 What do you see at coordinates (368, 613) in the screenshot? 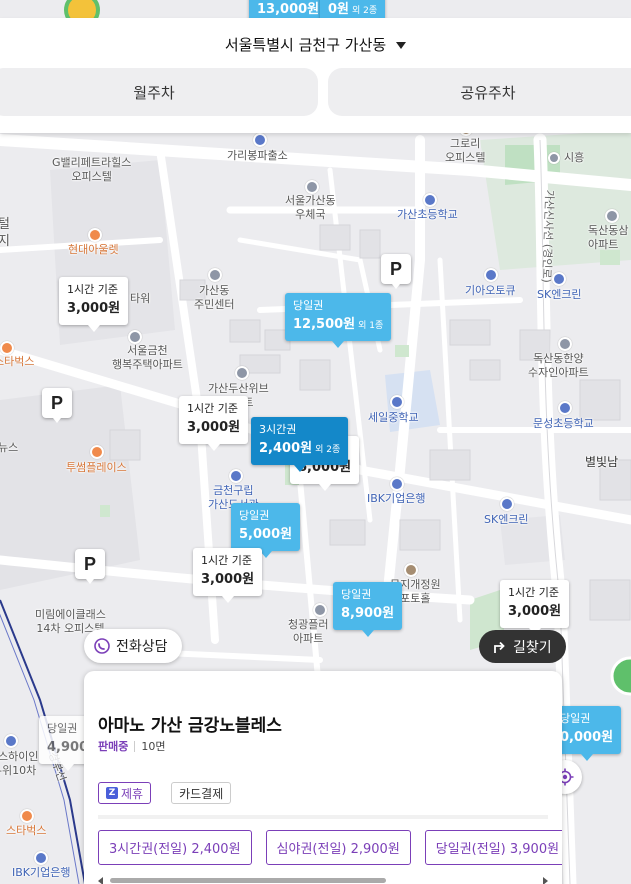
I see `pin-price: 8,900원` at bounding box center [368, 613].